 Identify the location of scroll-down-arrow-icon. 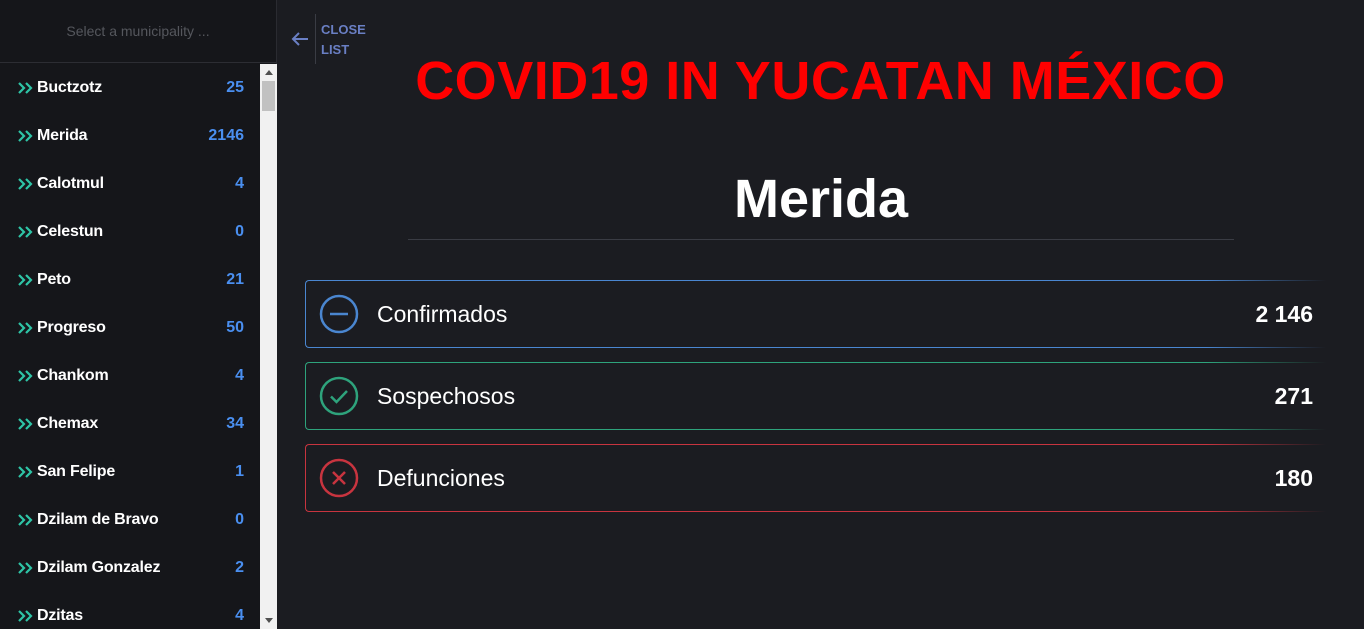
(268, 620).